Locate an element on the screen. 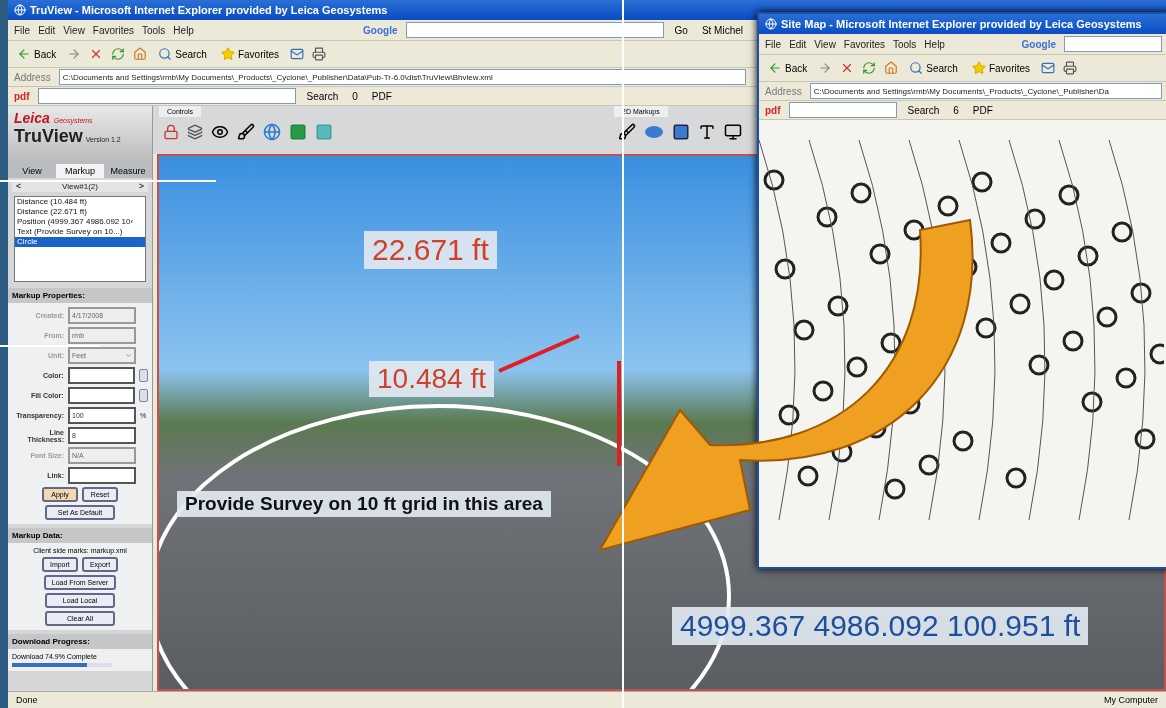  section-title: Markup Properties: is located at coordinates (80, 295).